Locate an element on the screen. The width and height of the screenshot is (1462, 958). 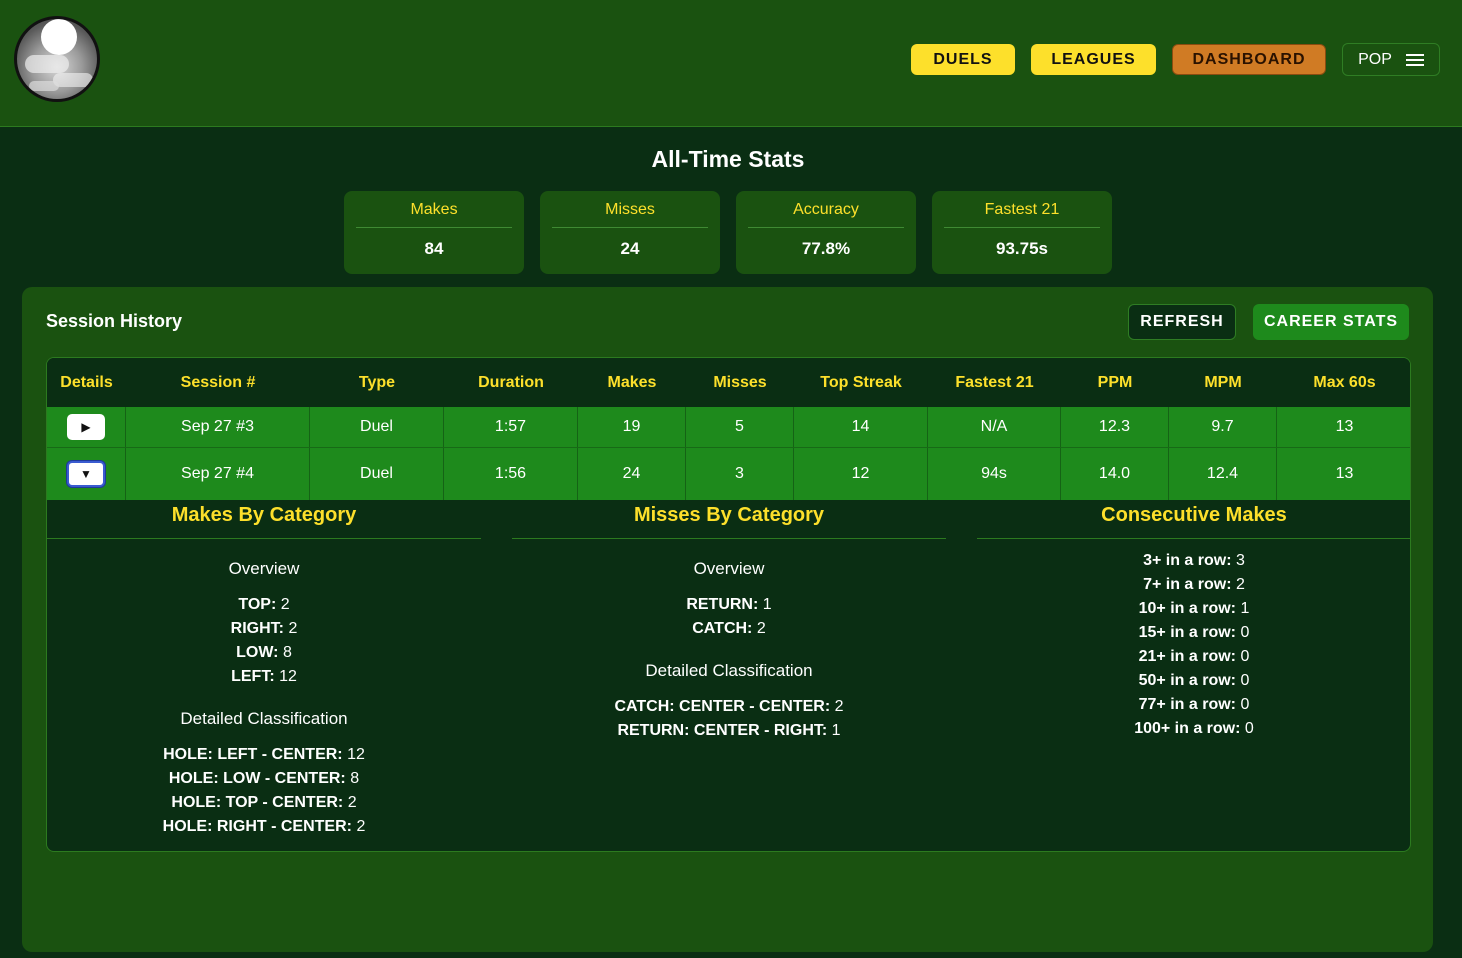
expand-row-button: ▶ is located at coordinates (86, 427).